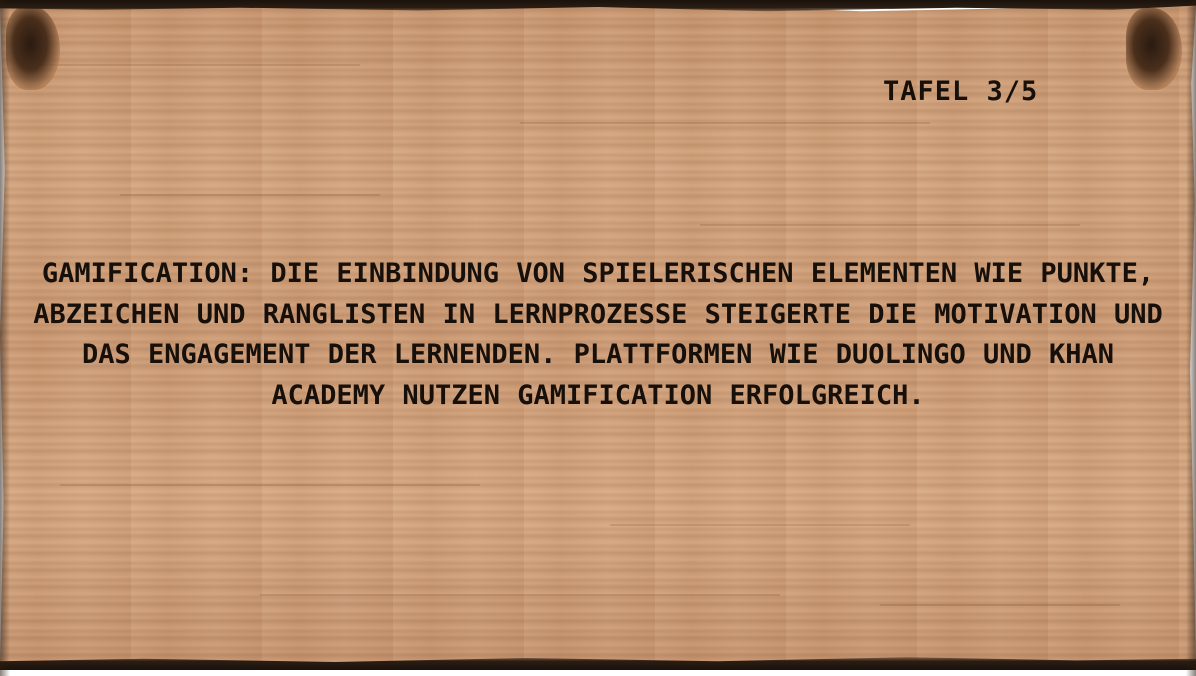 The height and width of the screenshot is (676, 1196). I want to click on edge-shadow-right, so click(1191, 338).